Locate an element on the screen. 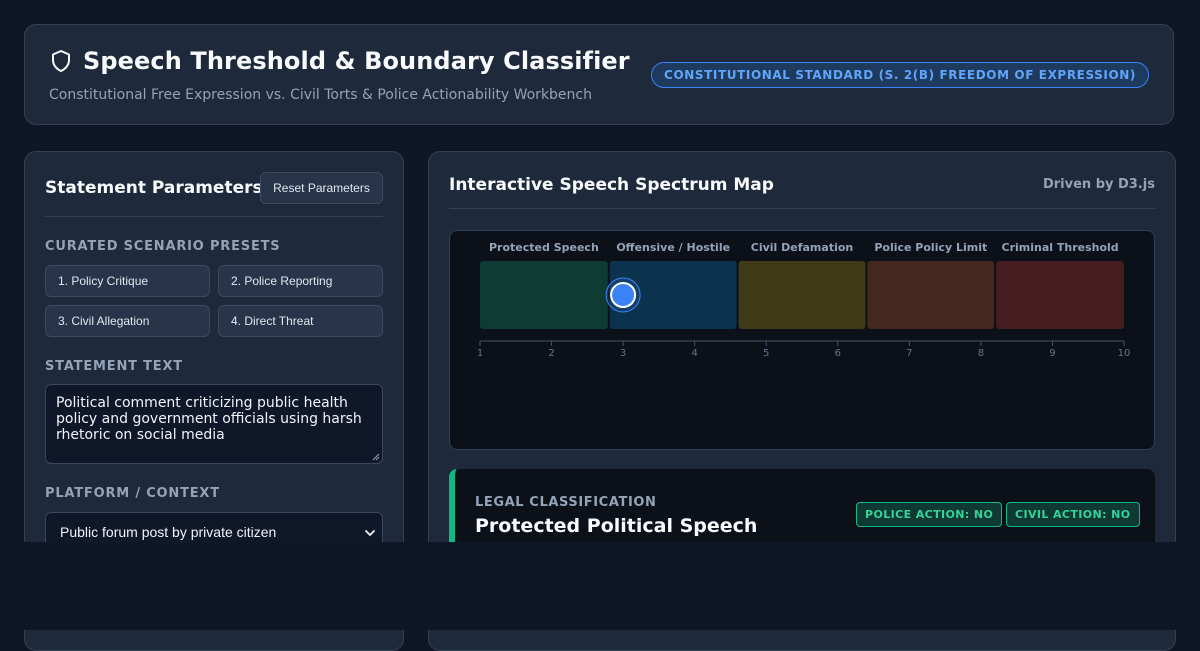 The image size is (1200, 651). score-marker is located at coordinates (623, 295).